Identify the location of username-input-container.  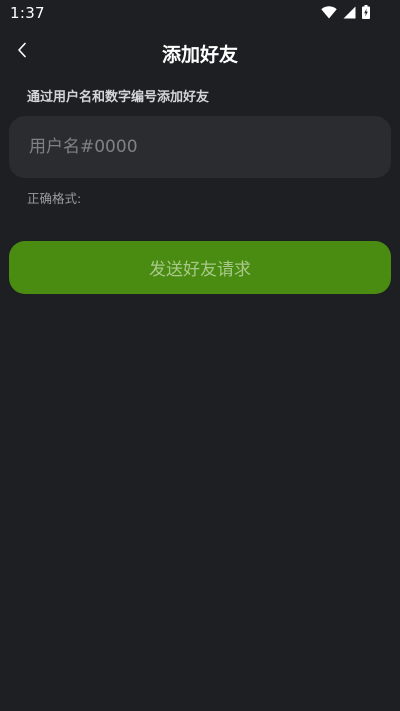
(200, 147).